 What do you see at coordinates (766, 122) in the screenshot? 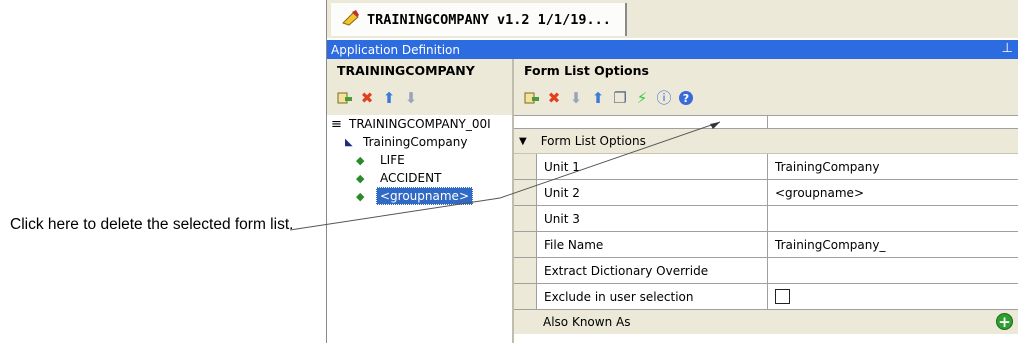
I see `grid-header-row` at bounding box center [766, 122].